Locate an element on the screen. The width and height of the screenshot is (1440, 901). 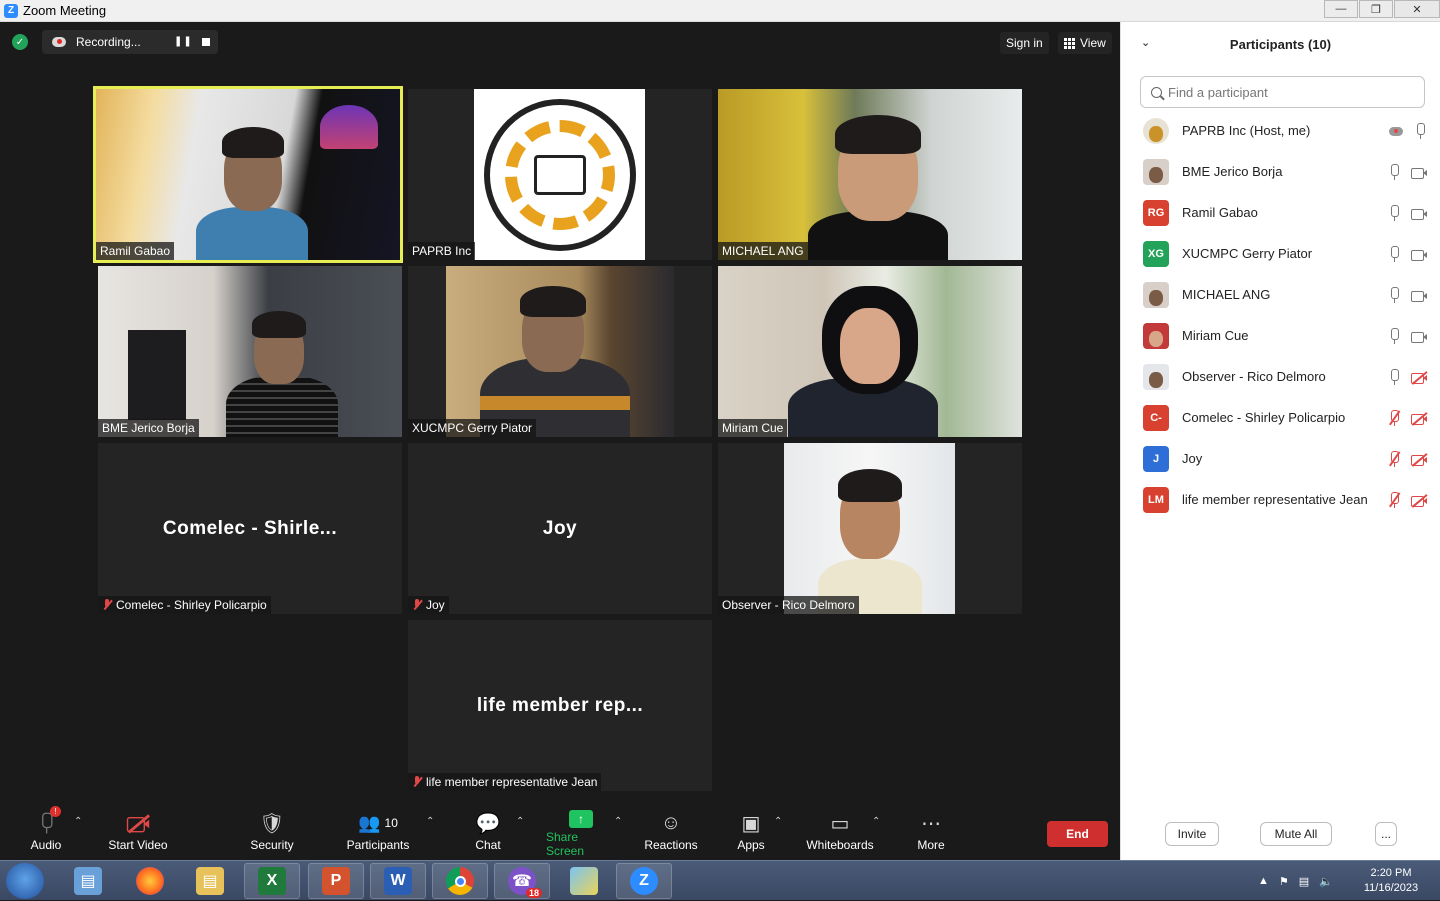
participant-face is located at coordinates (253, 169).